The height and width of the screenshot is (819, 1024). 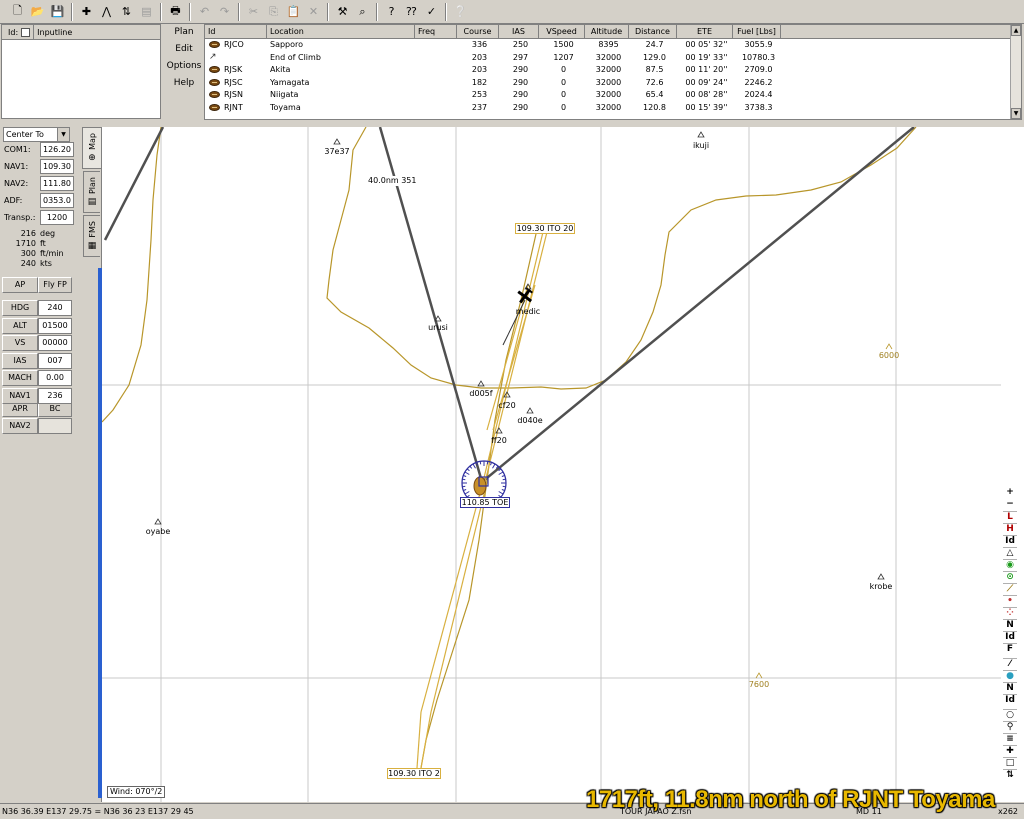 What do you see at coordinates (57, 217) in the screenshot?
I see `radio-value: 1200` at bounding box center [57, 217].